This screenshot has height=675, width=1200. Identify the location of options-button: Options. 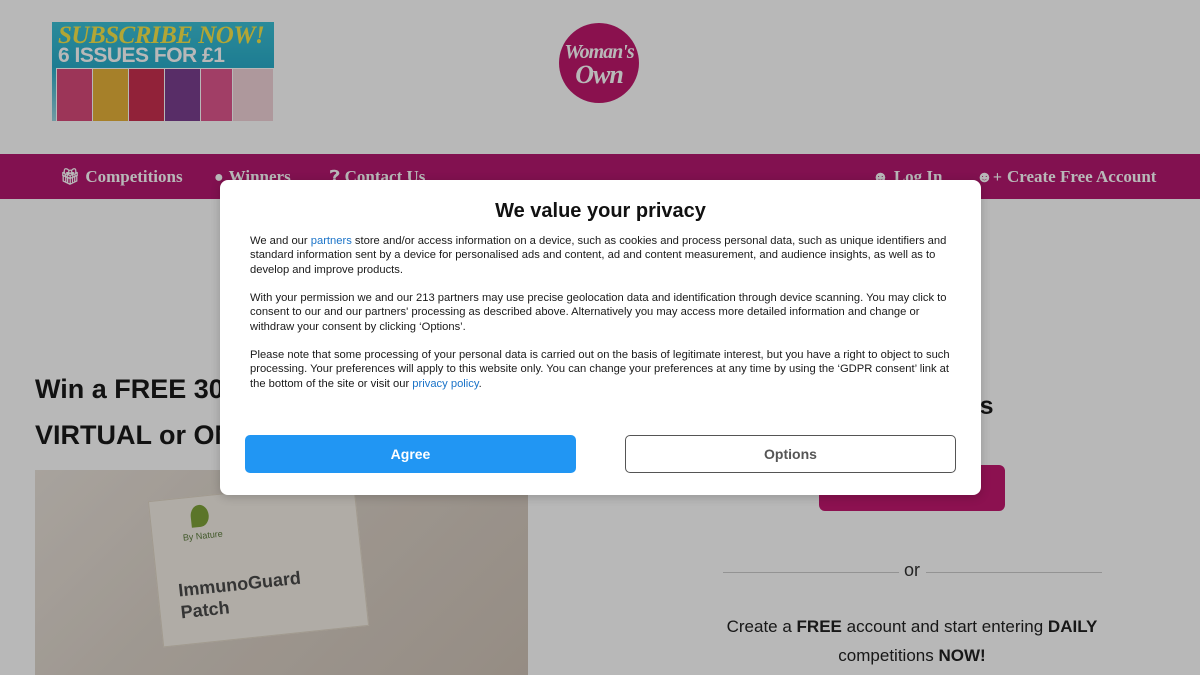
(790, 454).